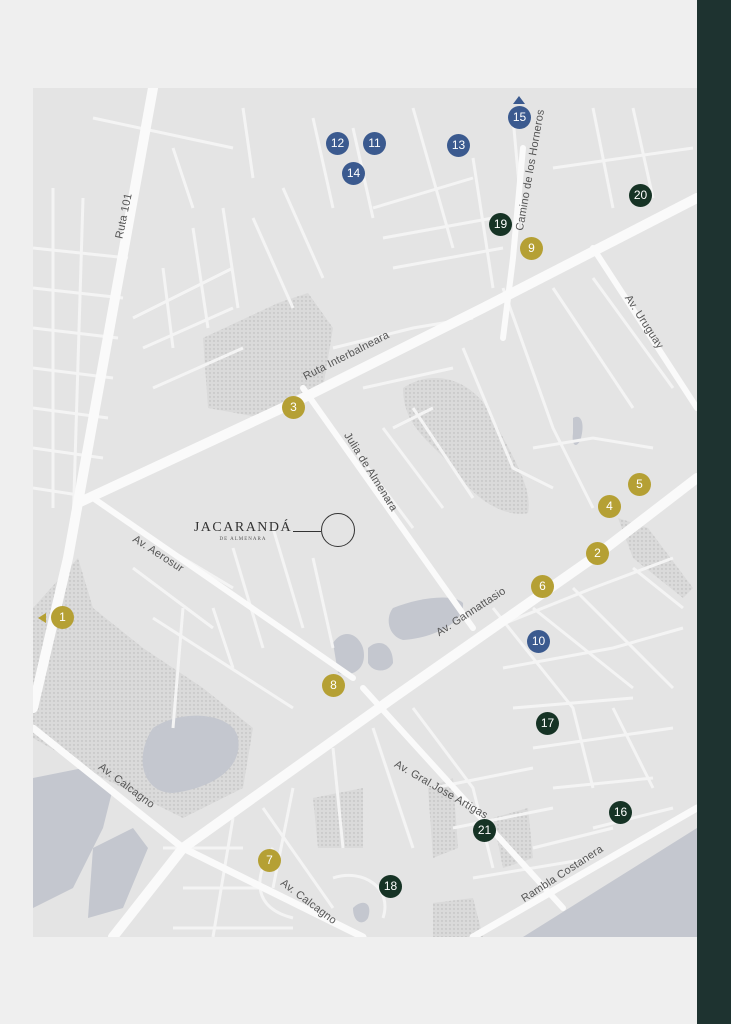 Image resolution: width=731 pixels, height=1024 pixels. I want to click on marker-15: 15, so click(519, 117).